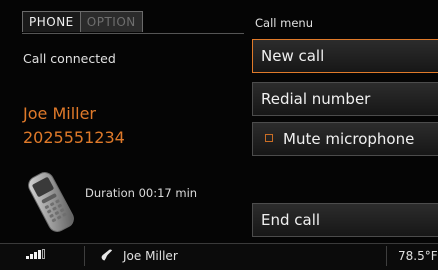 This screenshot has height=270, width=438. What do you see at coordinates (133, 33) in the screenshot?
I see `tab-divider` at bounding box center [133, 33].